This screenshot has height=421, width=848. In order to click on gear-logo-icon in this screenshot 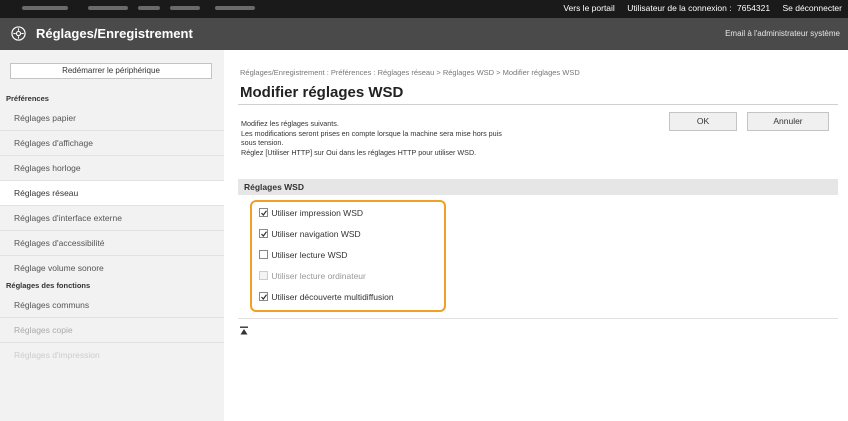, I will do `click(18, 33)`.